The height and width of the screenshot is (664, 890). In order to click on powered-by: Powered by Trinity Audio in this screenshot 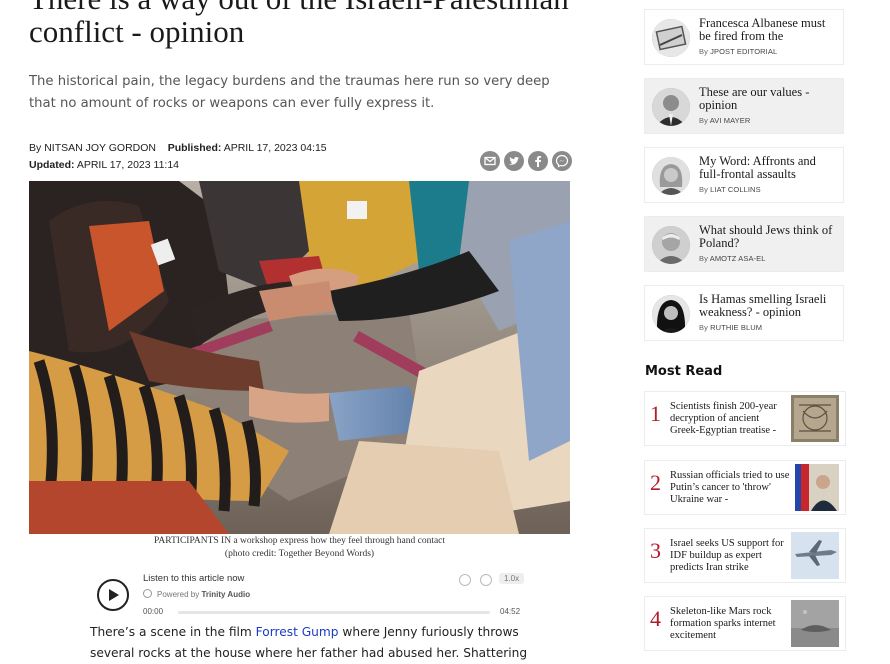, I will do `click(196, 594)`.